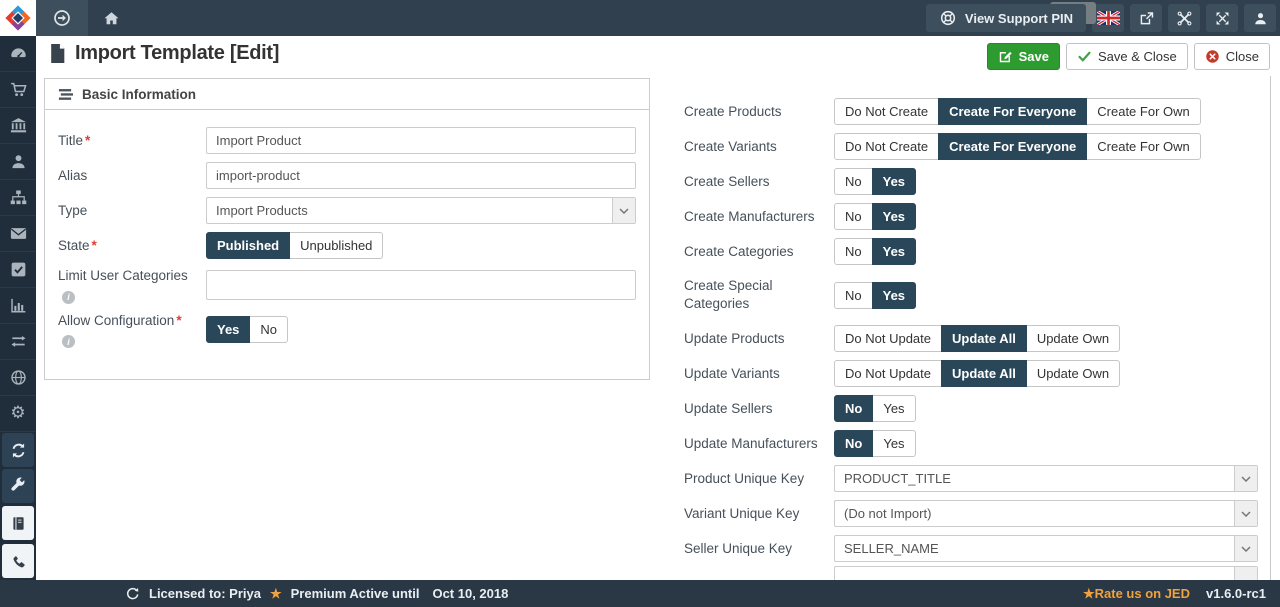  I want to click on variant-unique-key-value: (Do not Import), so click(888, 513).